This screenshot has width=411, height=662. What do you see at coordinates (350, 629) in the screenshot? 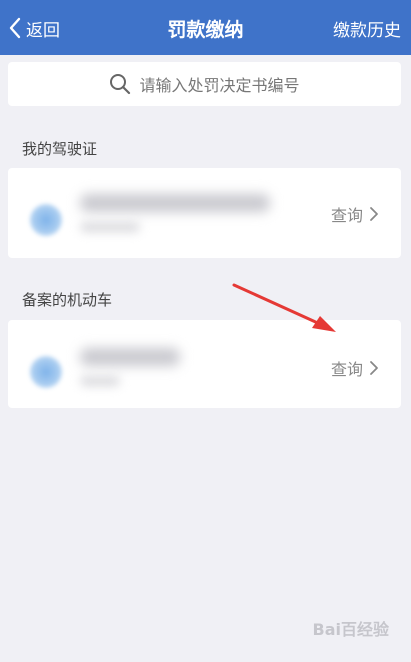
I see `baidu-watermark: Bai百经验` at bounding box center [350, 629].